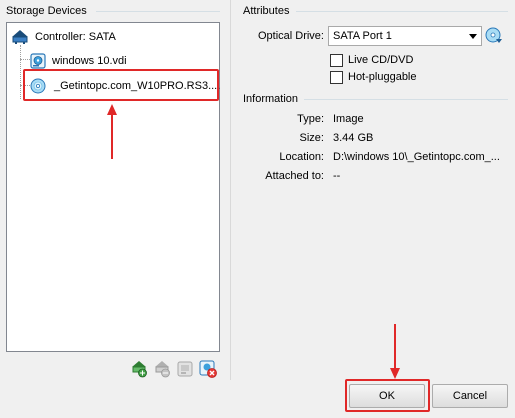  What do you see at coordinates (337, 176) in the screenshot?
I see `info-attached-to-value: --` at bounding box center [337, 176].